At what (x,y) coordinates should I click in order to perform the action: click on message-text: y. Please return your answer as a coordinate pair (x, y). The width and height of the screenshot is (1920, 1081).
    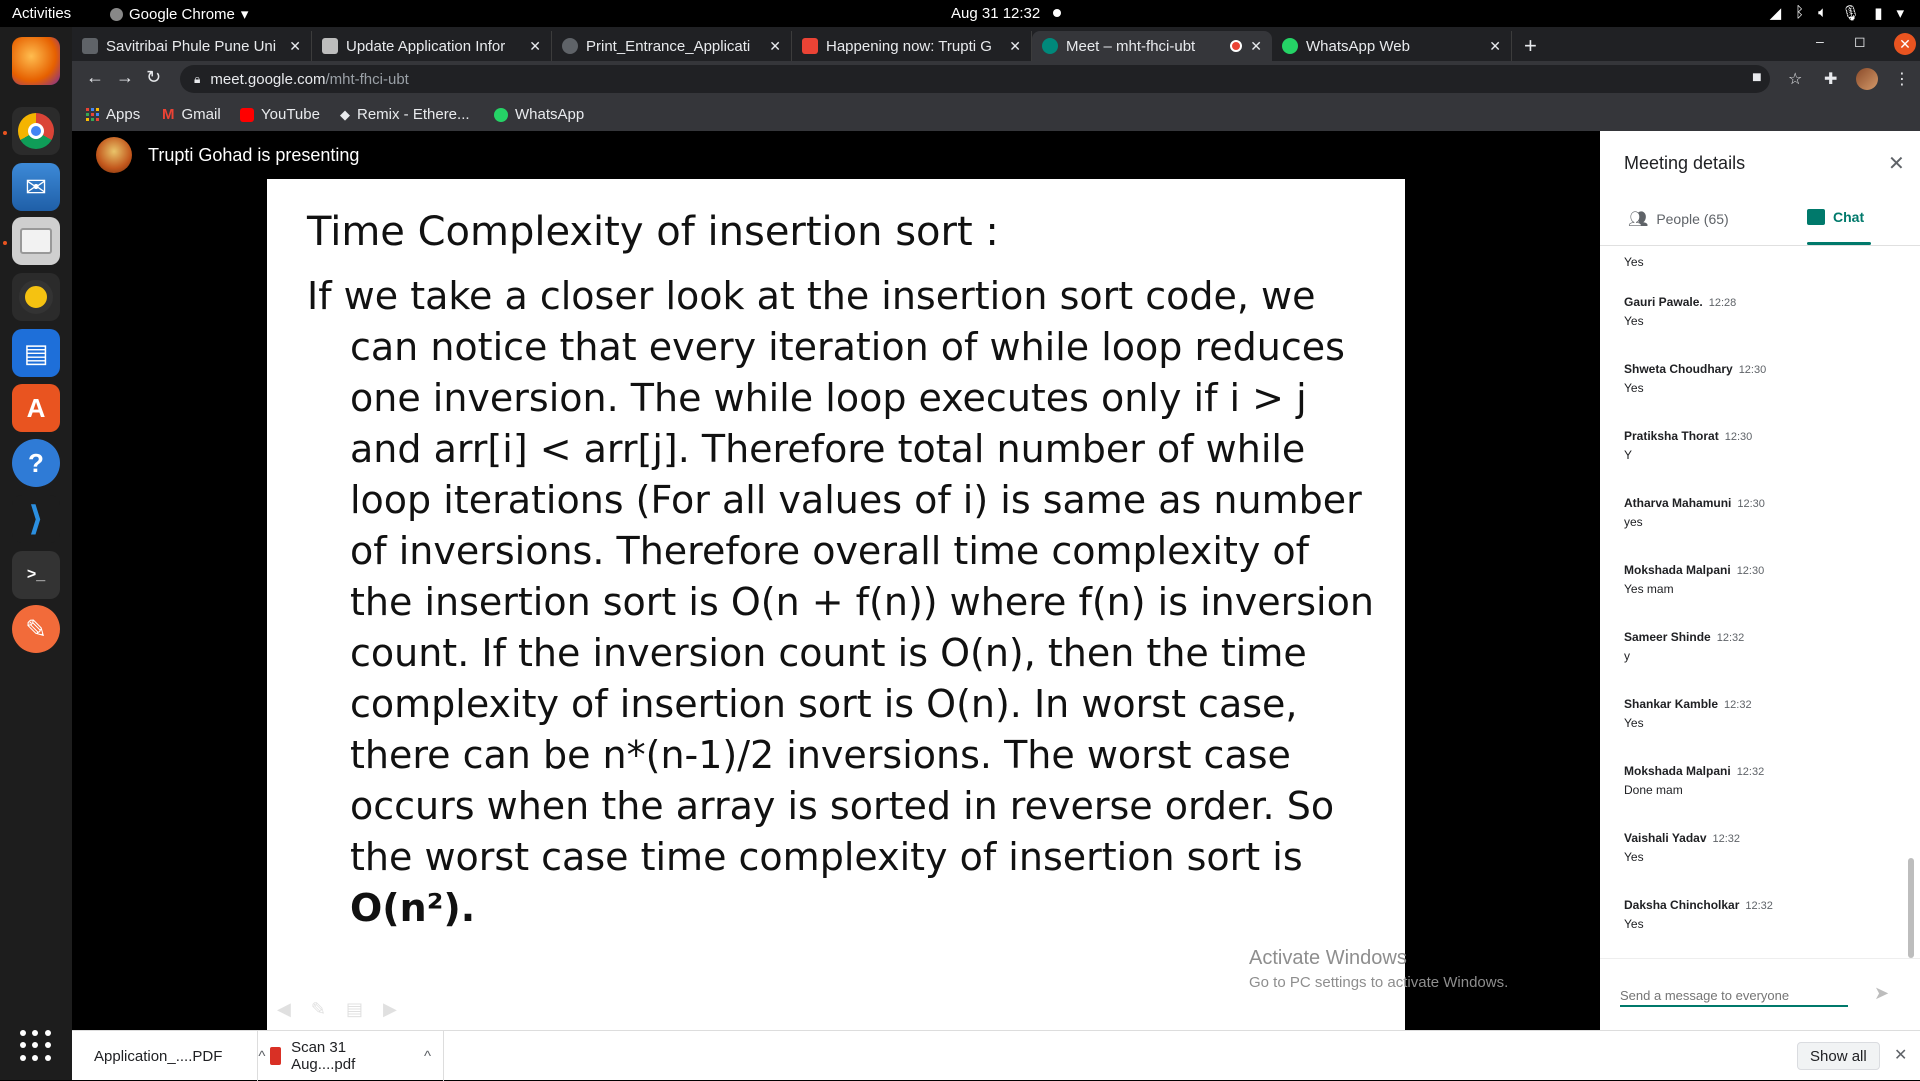
    Looking at the image, I should click on (1627, 656).